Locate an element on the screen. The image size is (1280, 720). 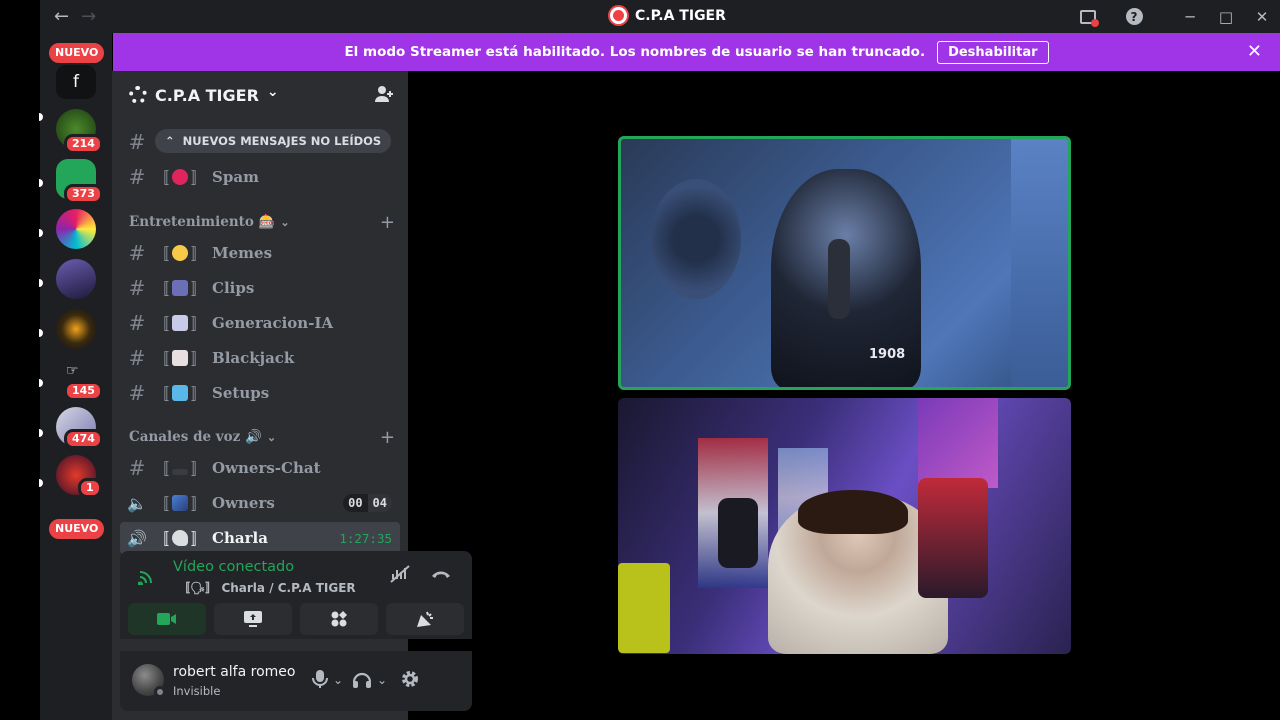
channel-name: Memes is located at coordinates (242, 253).